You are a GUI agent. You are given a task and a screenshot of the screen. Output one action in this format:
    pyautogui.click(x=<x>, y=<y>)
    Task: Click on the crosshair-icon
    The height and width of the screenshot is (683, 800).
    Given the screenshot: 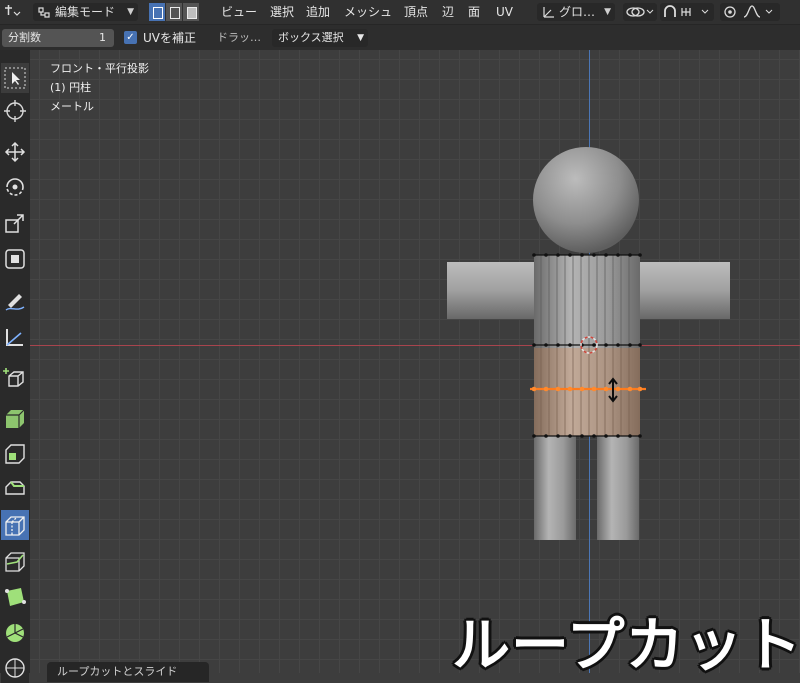 What is the action you would take?
    pyautogui.click(x=15, y=111)
    